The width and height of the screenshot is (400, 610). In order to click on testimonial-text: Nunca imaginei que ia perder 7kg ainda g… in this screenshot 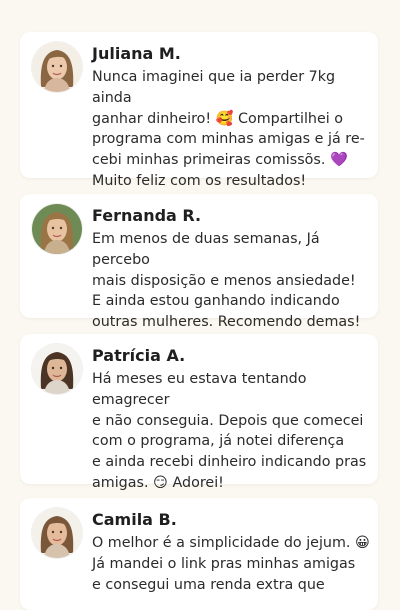, I will do `click(228, 129)`.